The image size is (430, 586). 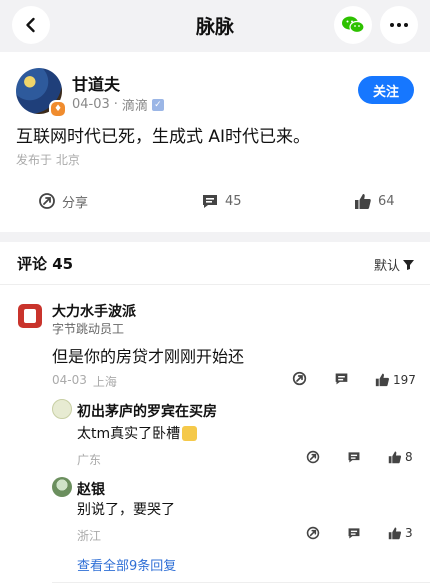 I want to click on share-label: 分享, so click(x=75, y=203).